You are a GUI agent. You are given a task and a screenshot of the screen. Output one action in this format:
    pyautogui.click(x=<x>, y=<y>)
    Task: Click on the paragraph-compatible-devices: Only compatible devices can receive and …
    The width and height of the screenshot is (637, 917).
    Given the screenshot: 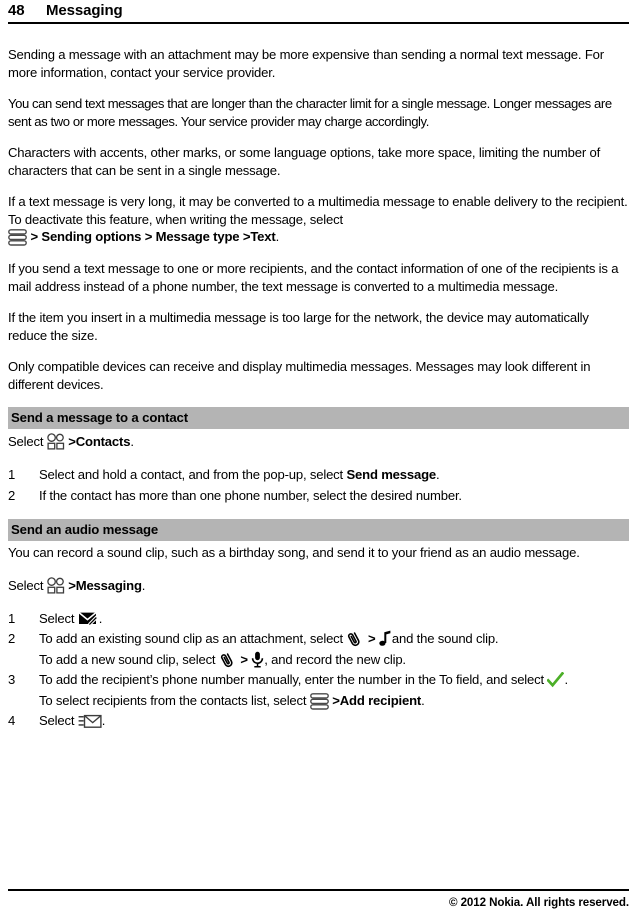 What is the action you would take?
    pyautogui.click(x=299, y=375)
    